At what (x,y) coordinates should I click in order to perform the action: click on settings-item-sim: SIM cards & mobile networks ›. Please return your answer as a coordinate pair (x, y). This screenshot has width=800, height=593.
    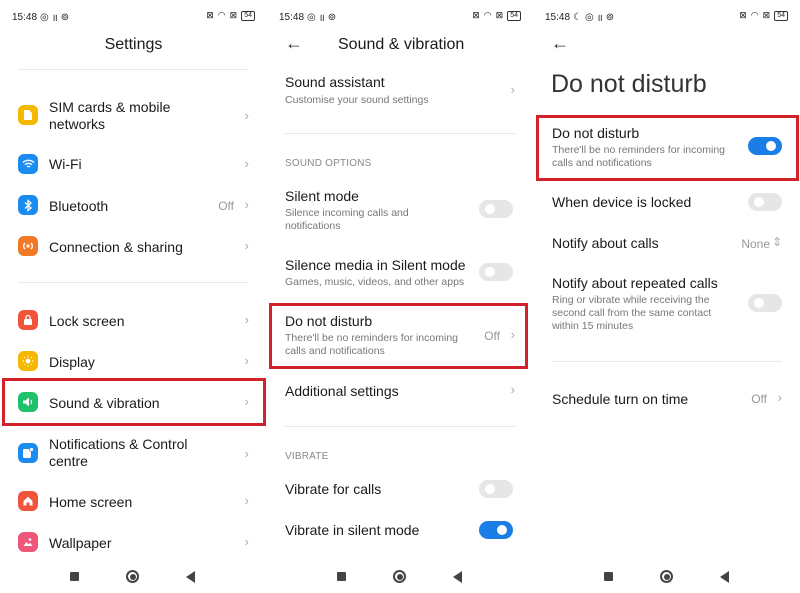
    Looking at the image, I should click on (133, 117).